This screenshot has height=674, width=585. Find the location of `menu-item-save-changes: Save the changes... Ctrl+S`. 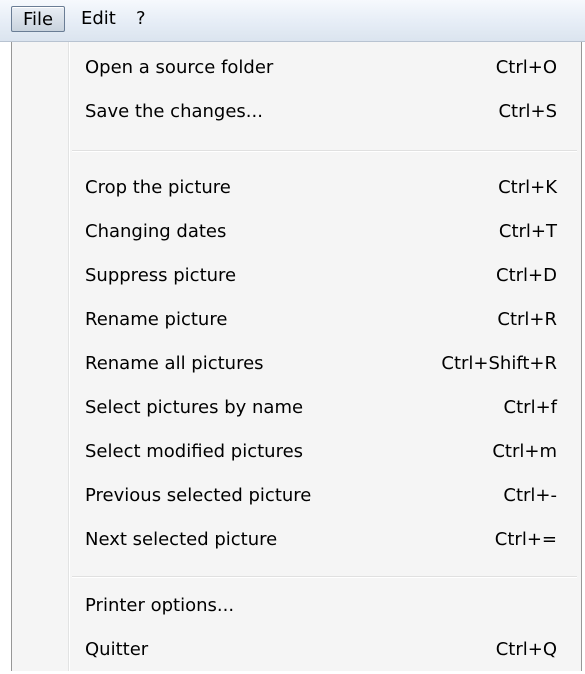

menu-item-save-changes: Save the changes... Ctrl+S is located at coordinates (296, 114).